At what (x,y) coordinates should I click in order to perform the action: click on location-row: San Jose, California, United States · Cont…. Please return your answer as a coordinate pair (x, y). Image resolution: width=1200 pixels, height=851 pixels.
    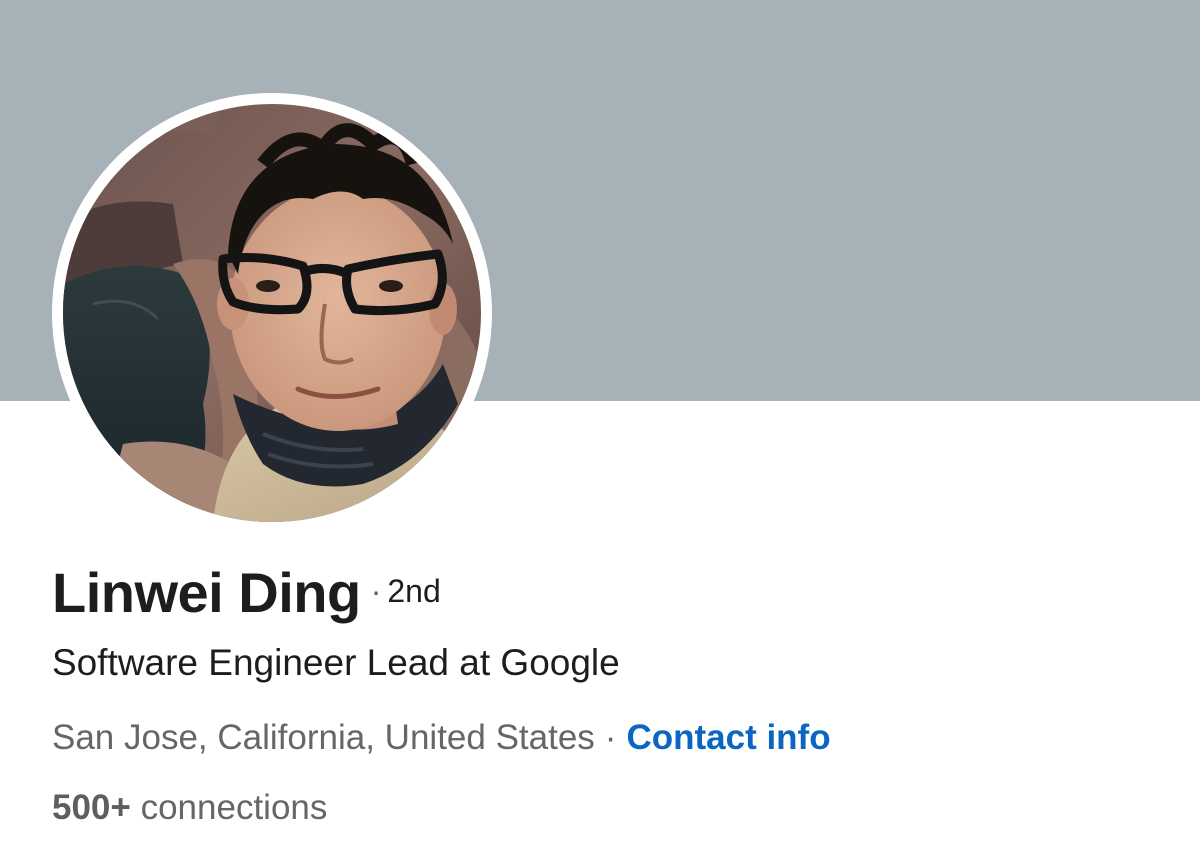
    Looking at the image, I should click on (441, 738).